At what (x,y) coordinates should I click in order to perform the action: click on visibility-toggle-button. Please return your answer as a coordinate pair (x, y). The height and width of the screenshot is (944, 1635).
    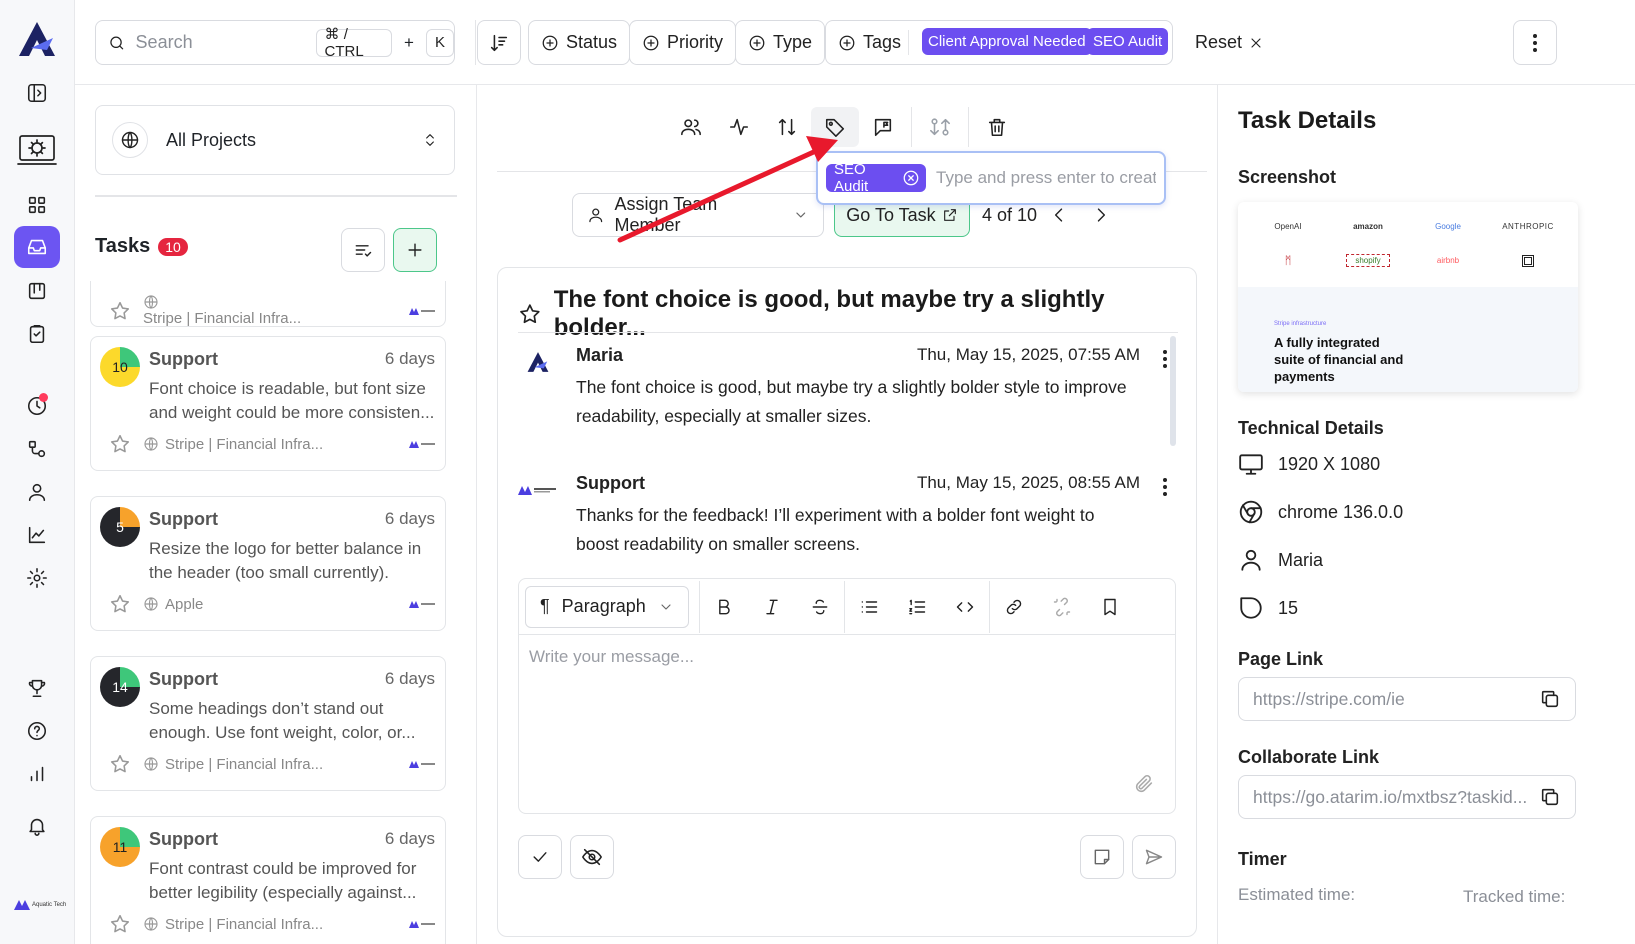
    Looking at the image, I should click on (592, 857).